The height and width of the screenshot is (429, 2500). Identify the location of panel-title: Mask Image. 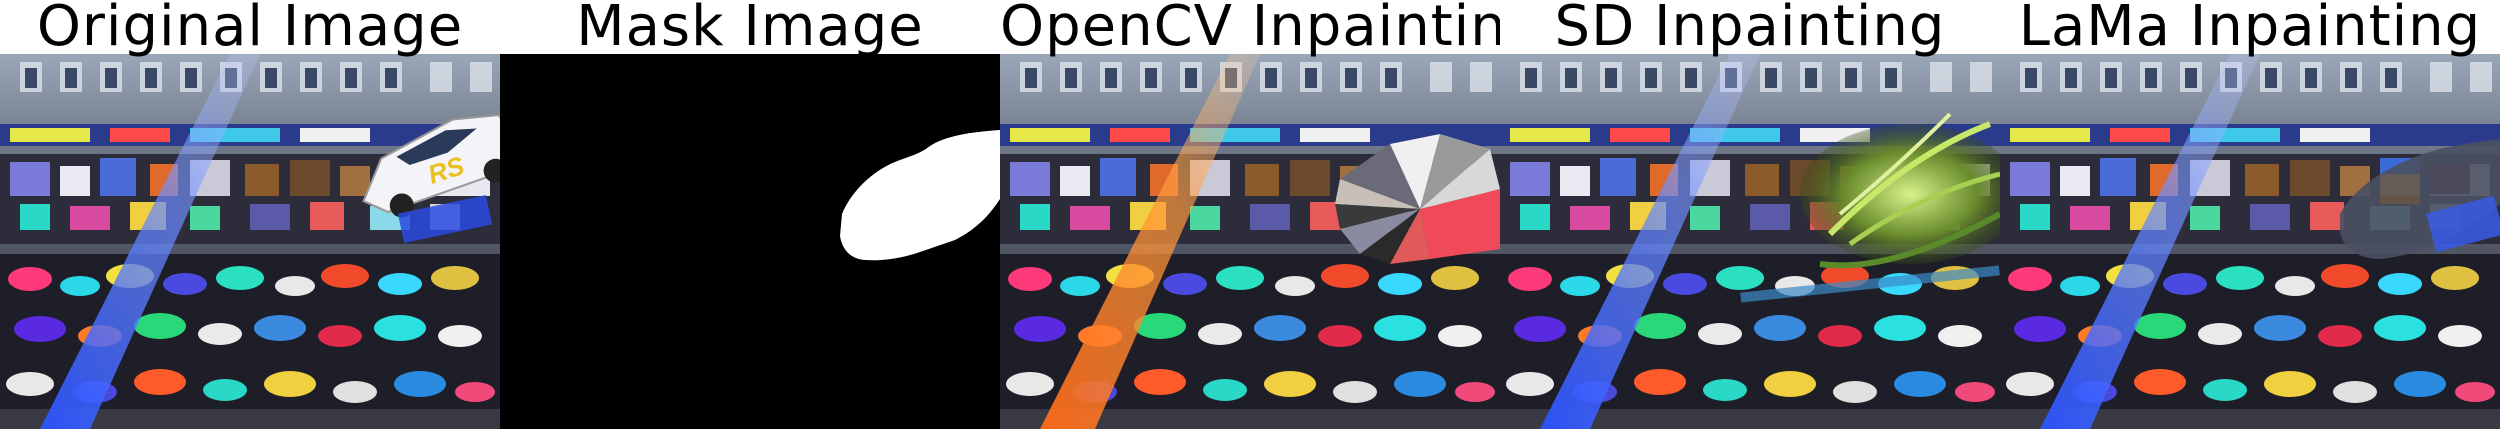
(750, 29).